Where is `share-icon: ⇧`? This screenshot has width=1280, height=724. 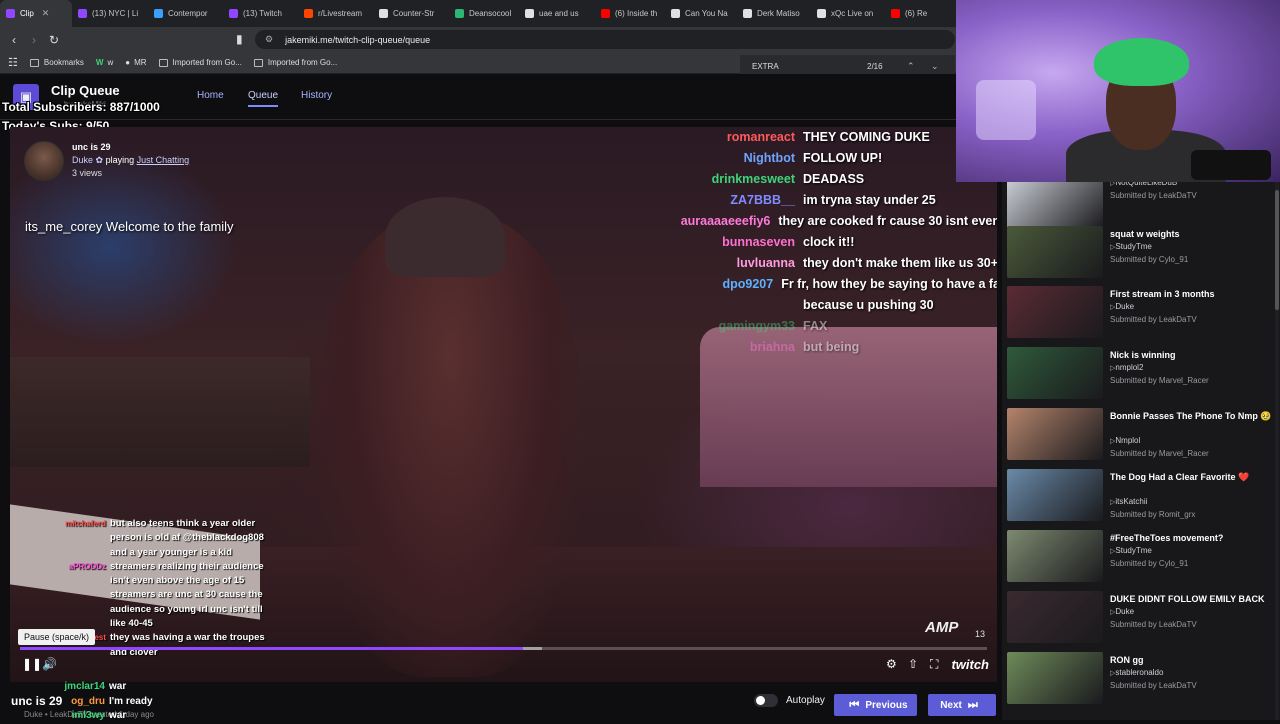 share-icon: ⇧ is located at coordinates (913, 664).